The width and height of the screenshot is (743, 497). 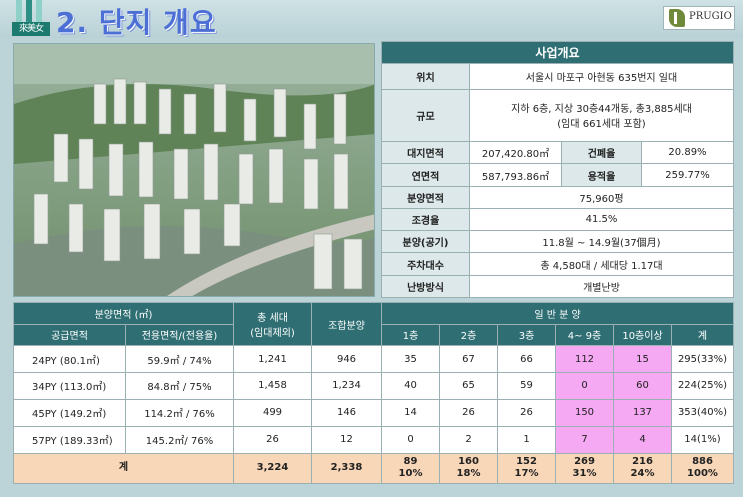 What do you see at coordinates (584, 474) in the screenshot?
I see `total-share: 31%` at bounding box center [584, 474].